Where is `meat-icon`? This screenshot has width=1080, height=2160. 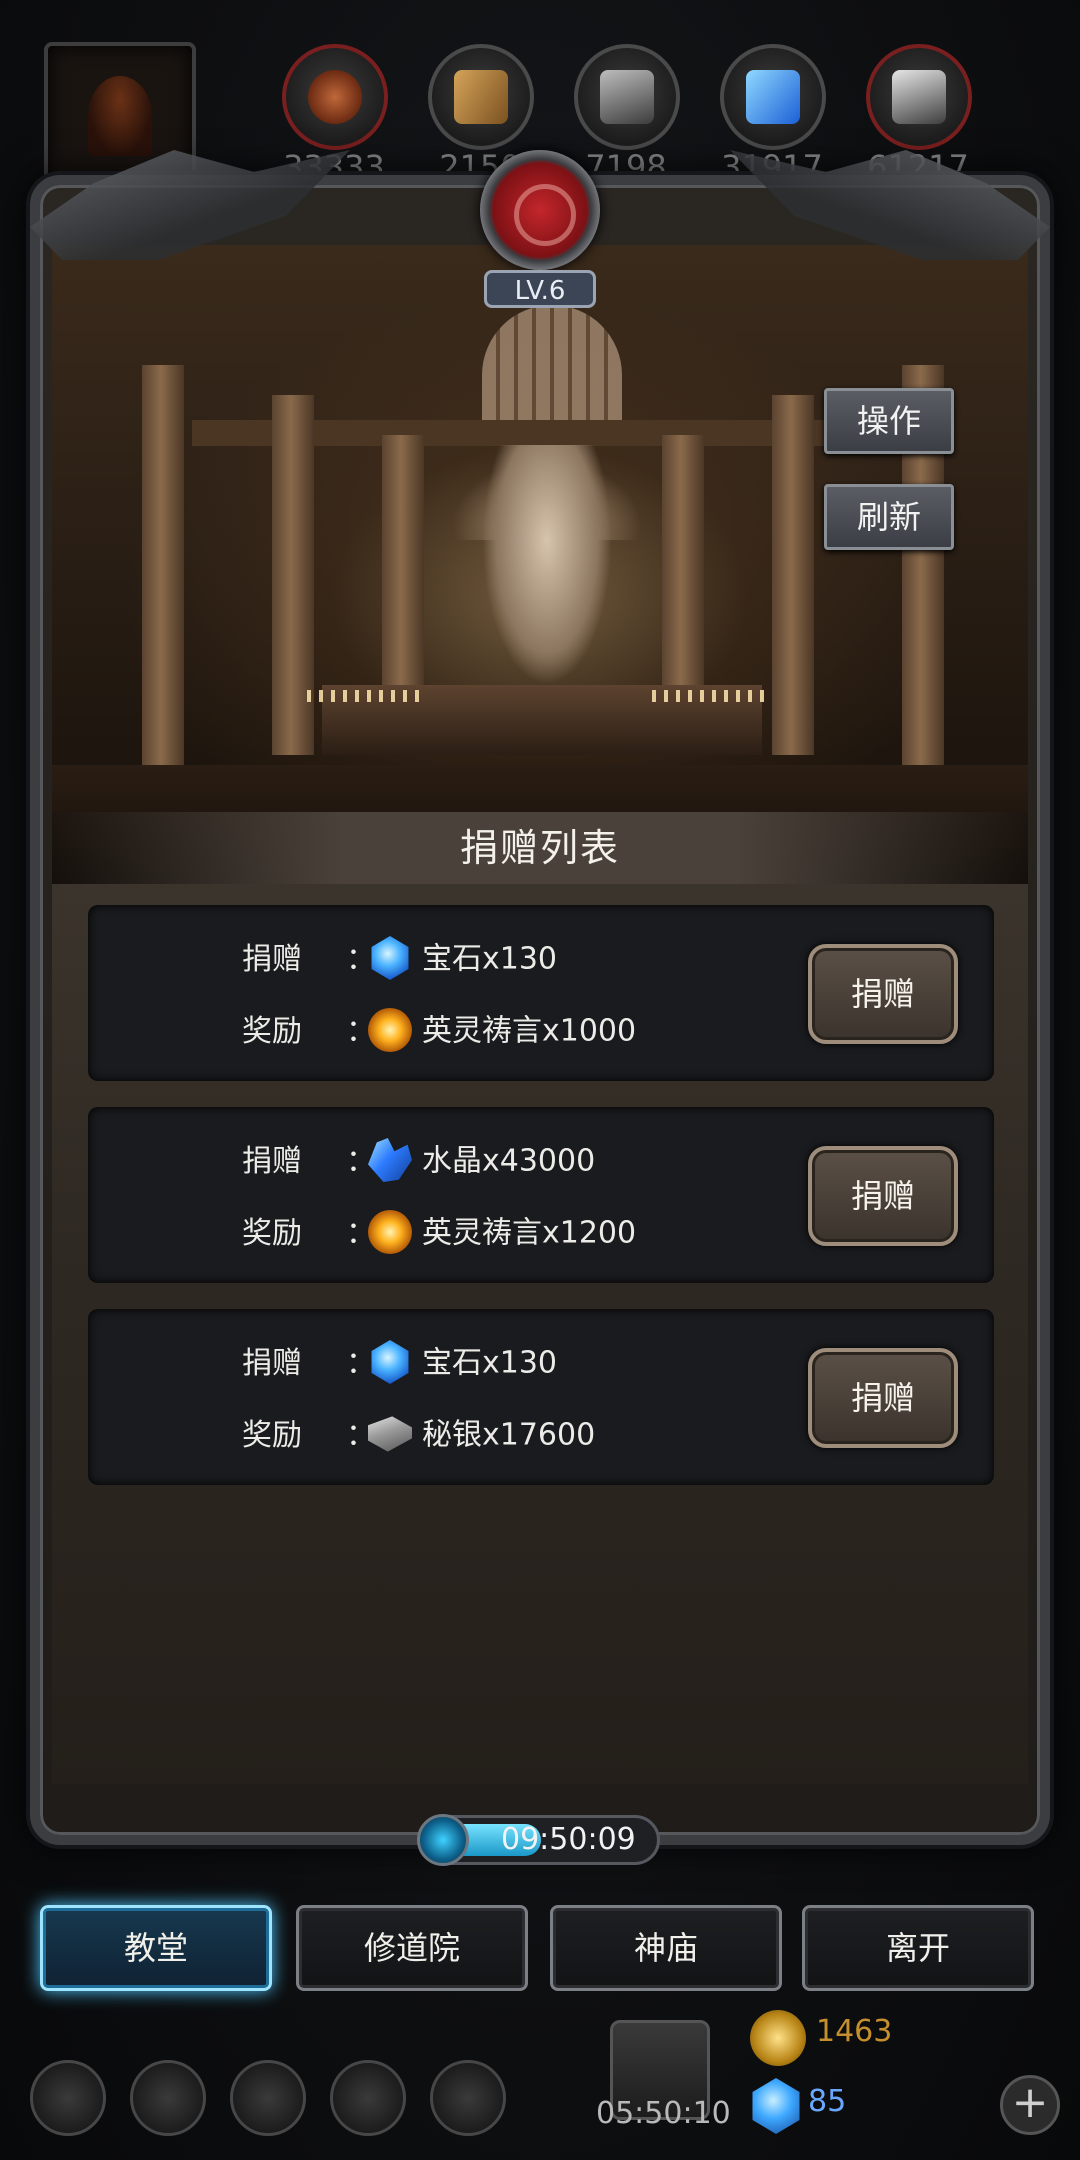 meat-icon is located at coordinates (335, 97).